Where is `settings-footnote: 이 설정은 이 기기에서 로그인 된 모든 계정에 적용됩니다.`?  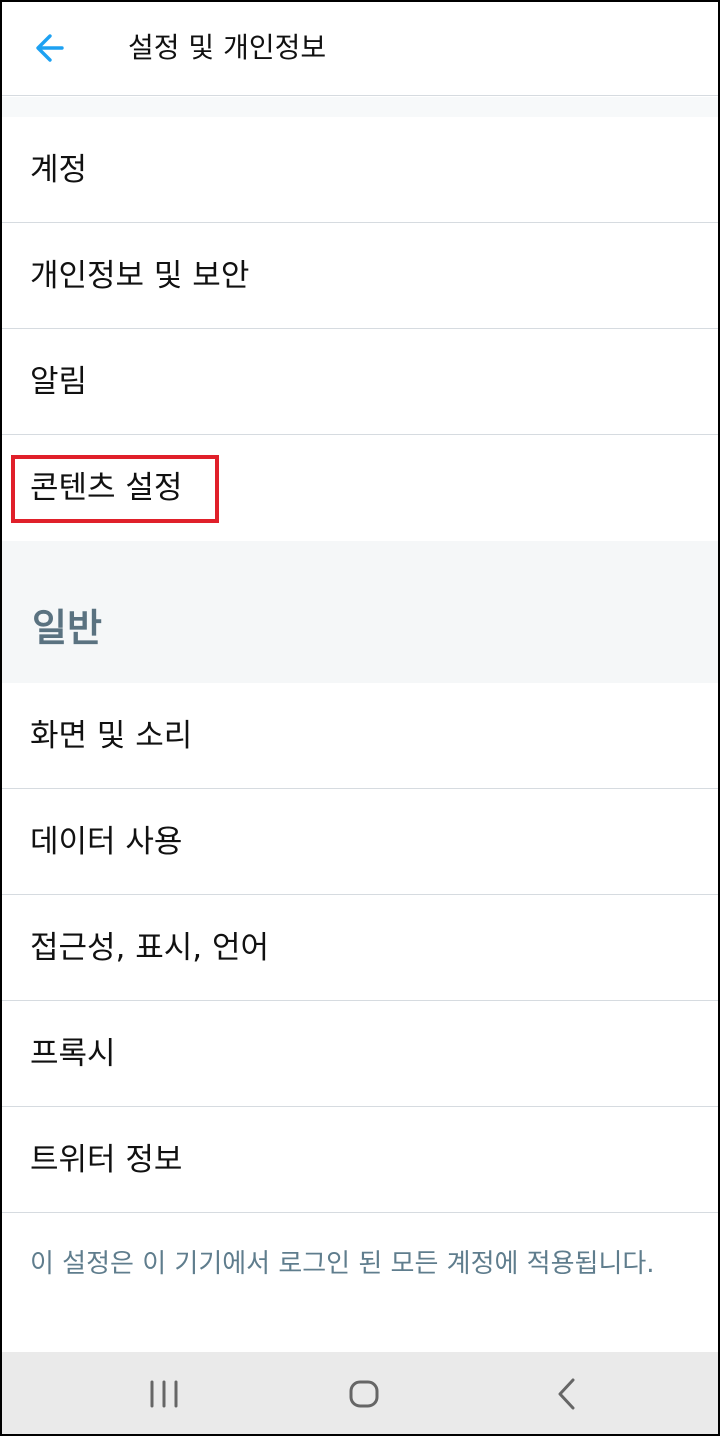
settings-footnote: 이 설정은 이 기기에서 로그인 된 모든 계정에 적용됩니다. is located at coordinates (342, 1264).